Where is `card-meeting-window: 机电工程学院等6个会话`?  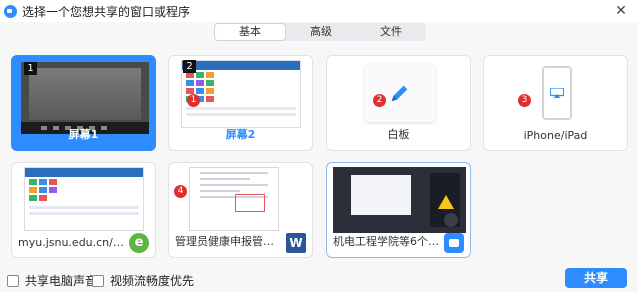 card-meeting-window: 机电工程学院等6个会话 is located at coordinates (398, 210).